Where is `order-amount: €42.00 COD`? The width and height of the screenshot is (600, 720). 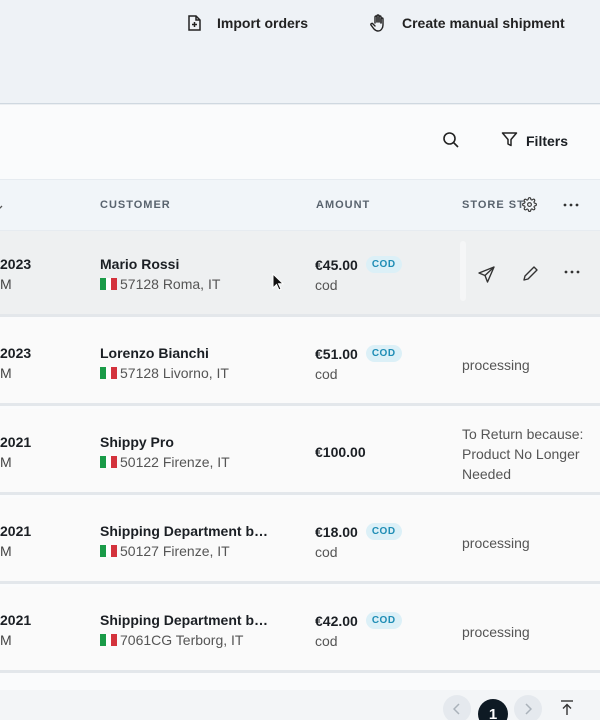 order-amount: €42.00 COD is located at coordinates (358, 620).